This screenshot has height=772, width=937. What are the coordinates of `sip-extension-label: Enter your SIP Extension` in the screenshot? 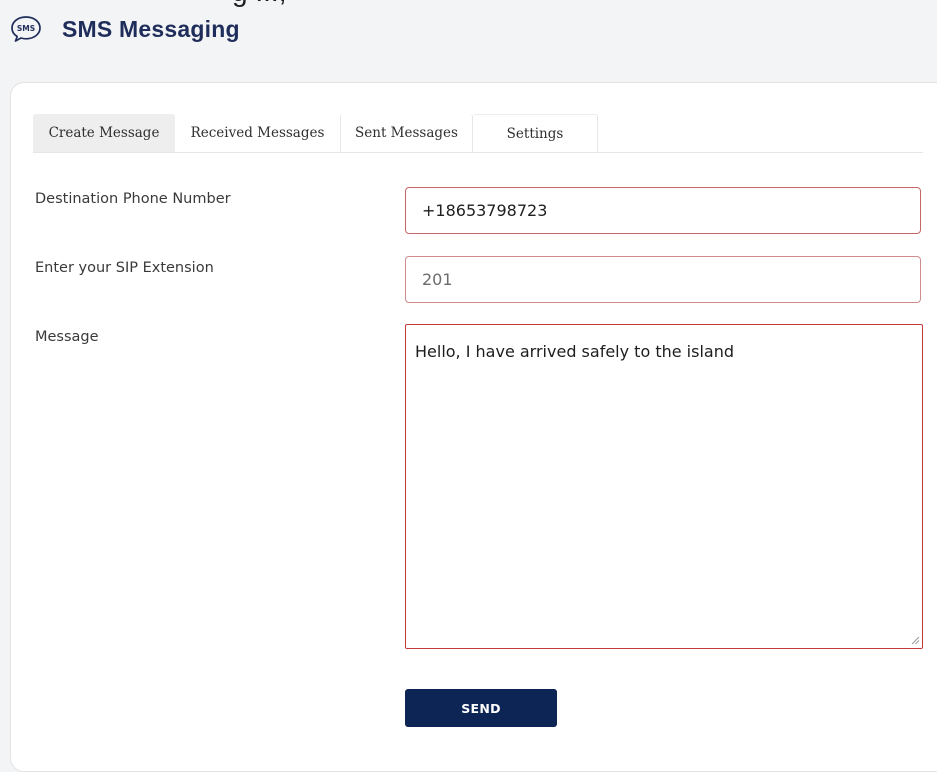 It's located at (124, 268).